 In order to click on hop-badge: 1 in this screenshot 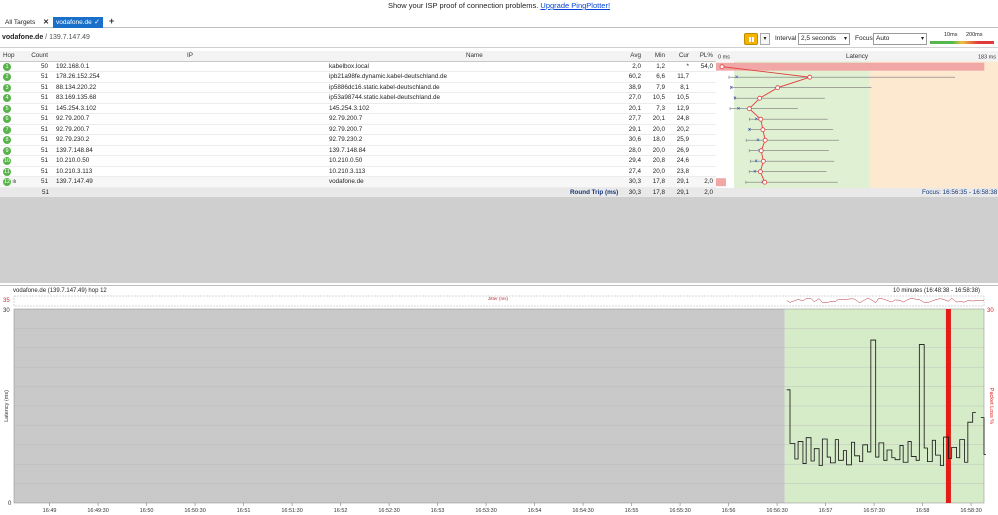, I will do `click(7, 66)`.